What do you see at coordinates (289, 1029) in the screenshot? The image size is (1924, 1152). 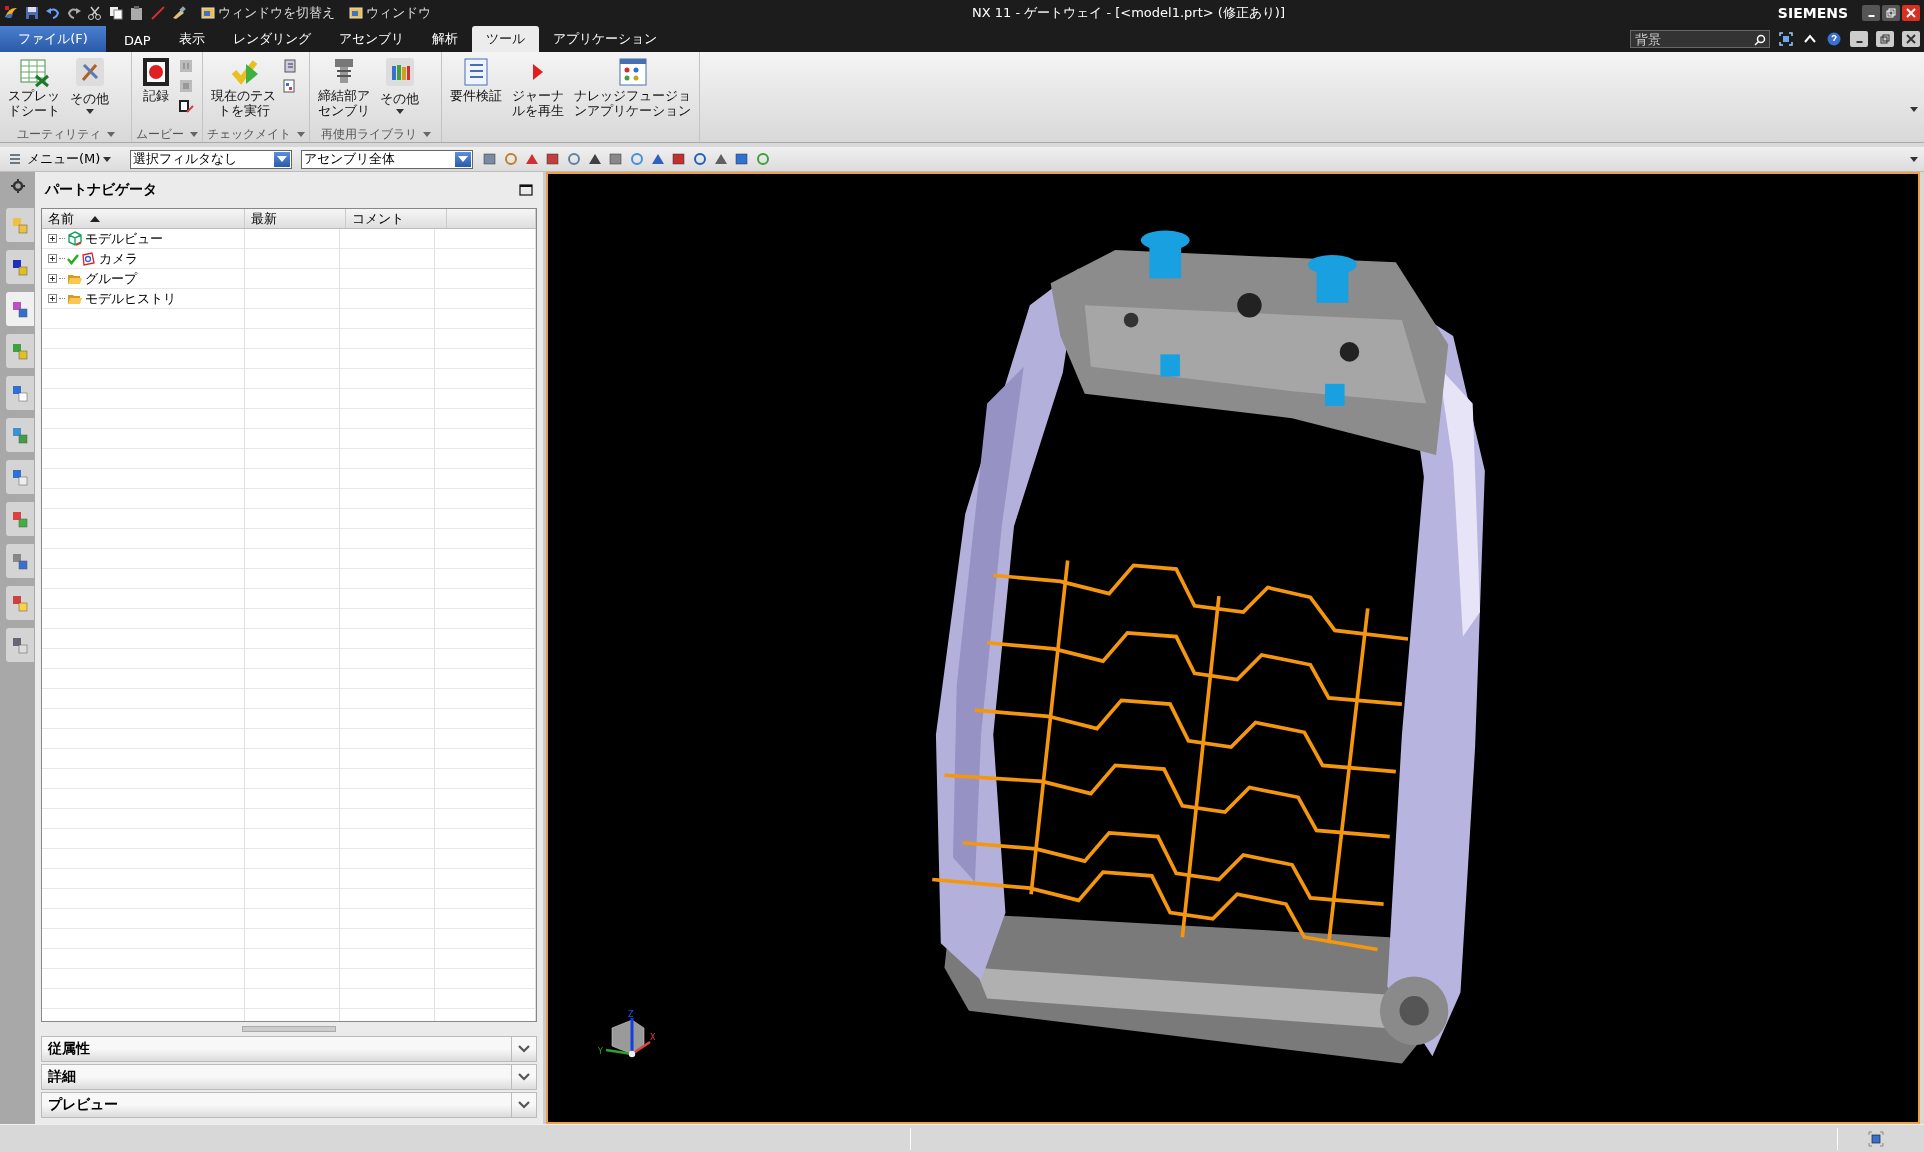 I see `splitter-handle` at bounding box center [289, 1029].